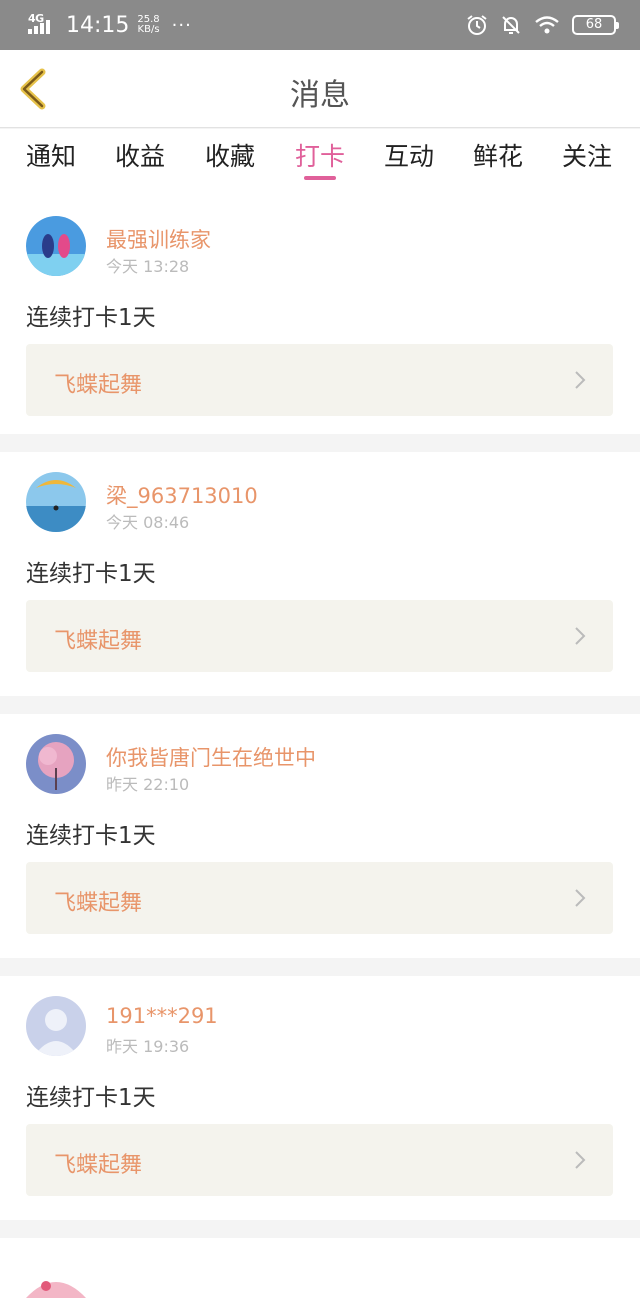 The width and height of the screenshot is (640, 1298). What do you see at coordinates (148, 266) in the screenshot?
I see `timestamp: 今天 13:28` at bounding box center [148, 266].